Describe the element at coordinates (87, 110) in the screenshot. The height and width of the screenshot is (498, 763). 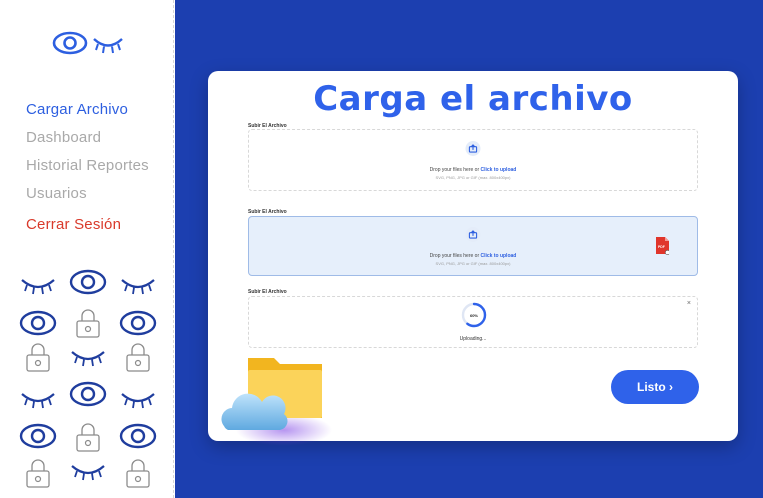
I see `sidebar-item-cargar-archivo: Cargar Archivo` at that location.